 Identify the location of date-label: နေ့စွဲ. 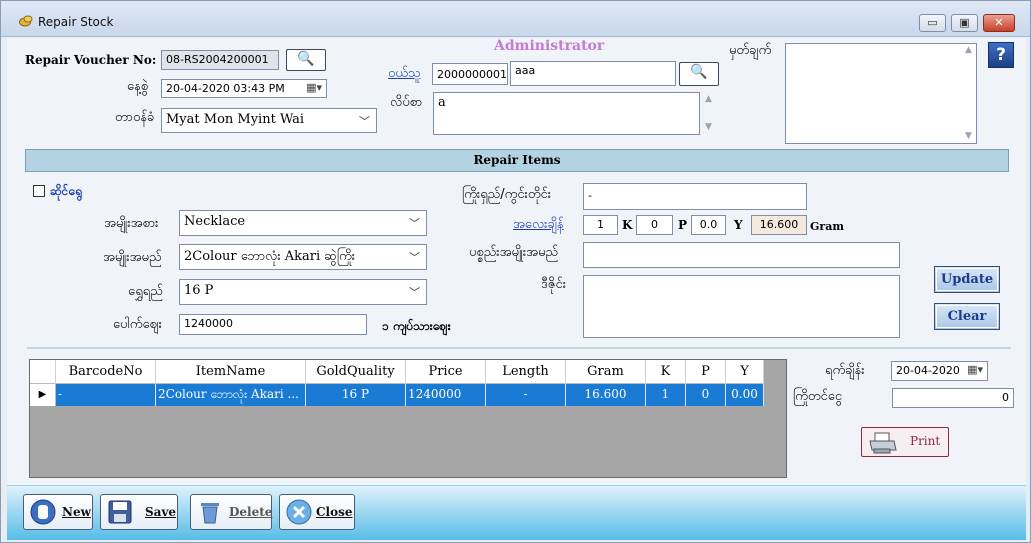
(138, 86).